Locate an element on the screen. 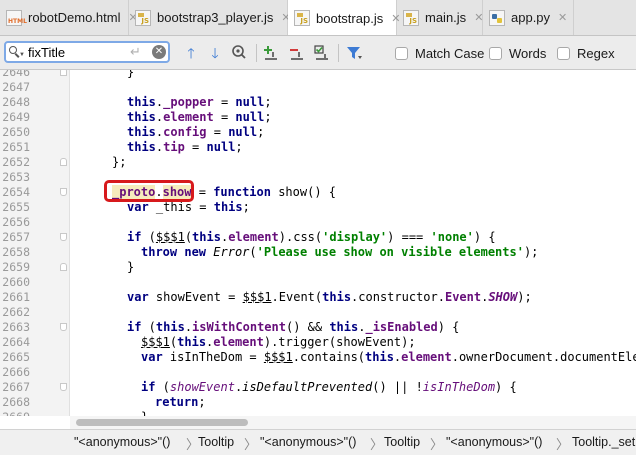 This screenshot has height=455, width=636. line-number: 2648 is located at coordinates (16, 102).